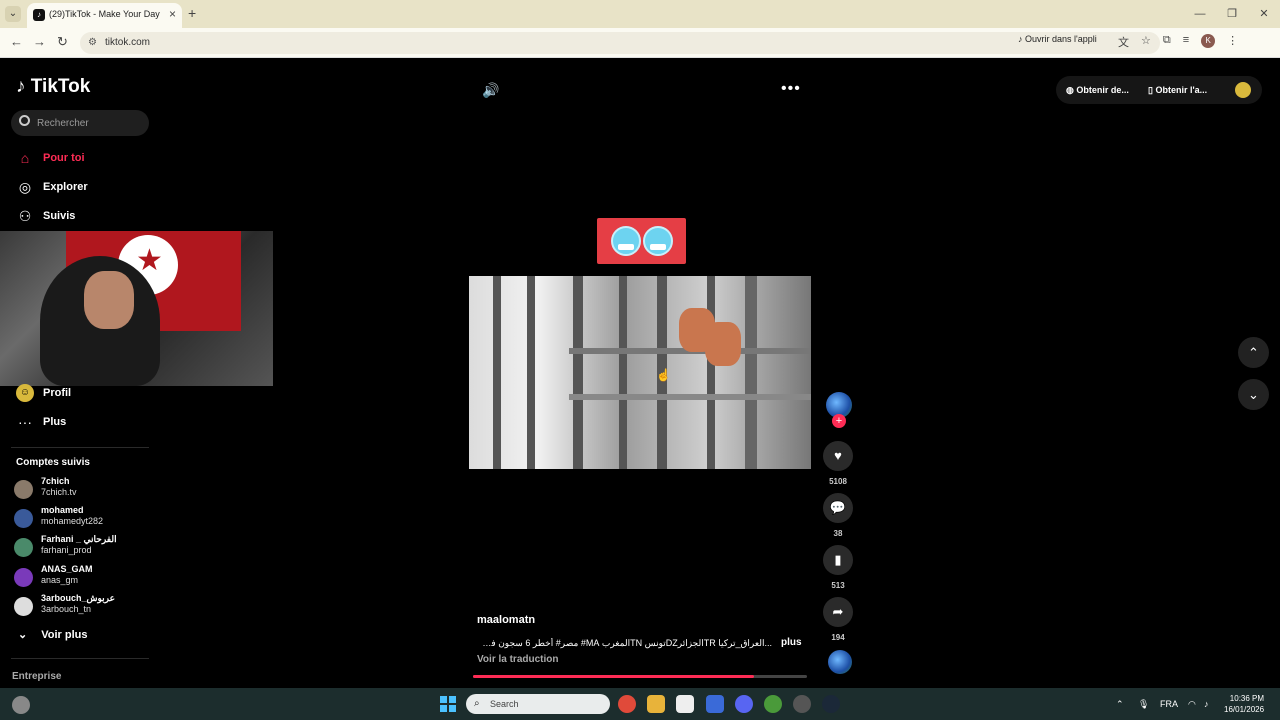  I want to click on like-button: ♥, so click(838, 456).